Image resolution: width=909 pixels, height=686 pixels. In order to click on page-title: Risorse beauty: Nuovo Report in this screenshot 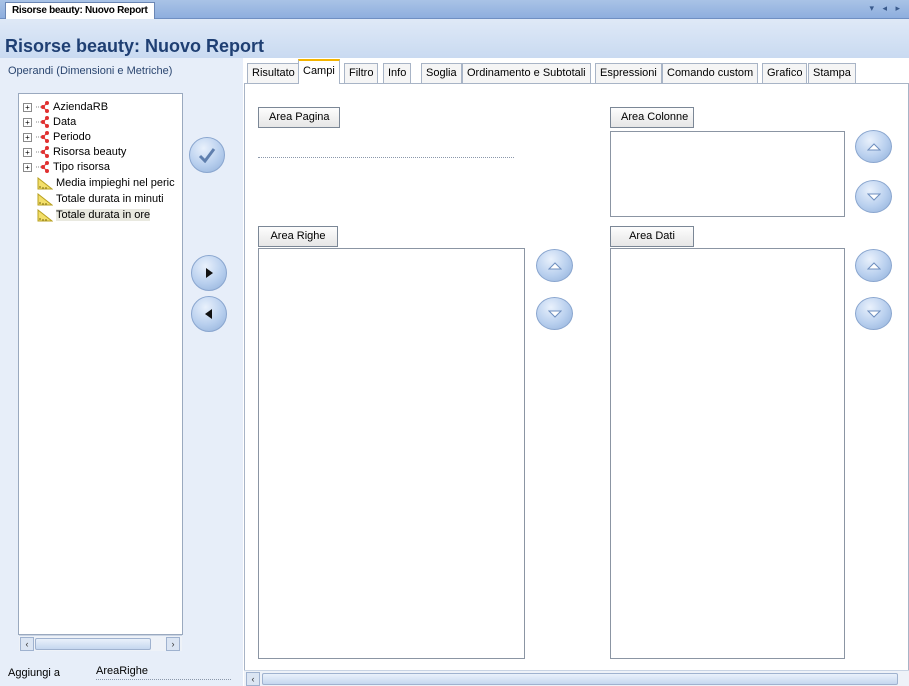, I will do `click(135, 46)`.